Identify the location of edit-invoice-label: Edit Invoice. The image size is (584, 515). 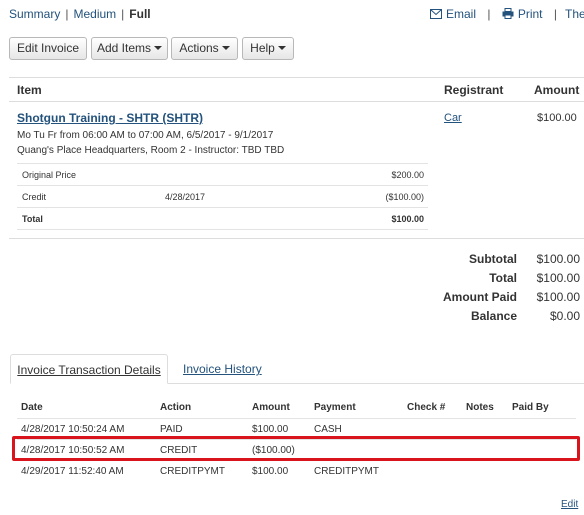
(48, 48).